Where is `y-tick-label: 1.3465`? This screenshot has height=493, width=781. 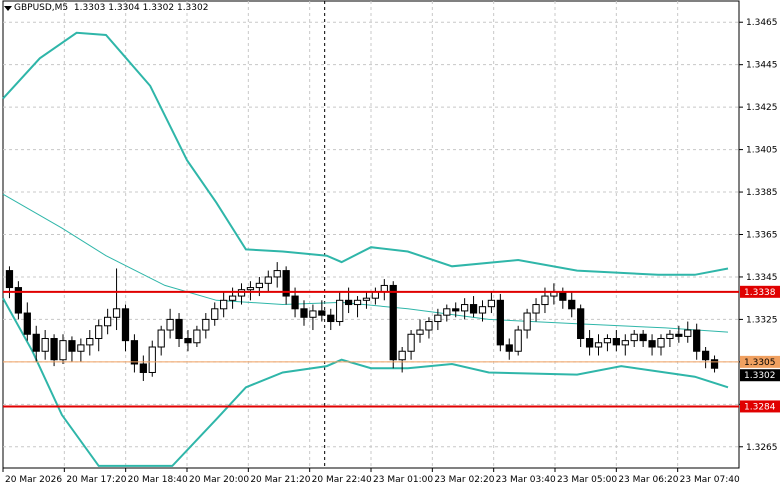
y-tick-label: 1.3465 is located at coordinates (762, 23).